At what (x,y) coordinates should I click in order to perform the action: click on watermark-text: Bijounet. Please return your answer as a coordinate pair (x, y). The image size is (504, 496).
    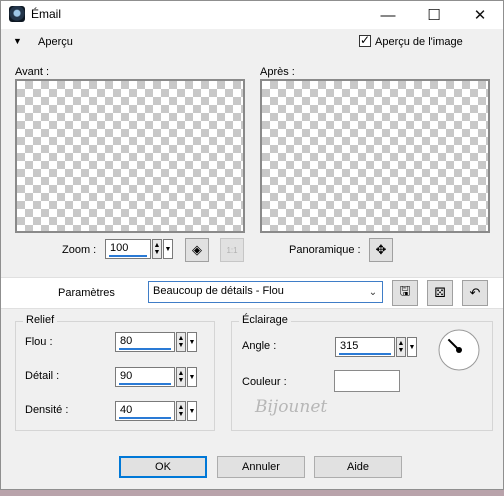
    Looking at the image, I should click on (291, 407).